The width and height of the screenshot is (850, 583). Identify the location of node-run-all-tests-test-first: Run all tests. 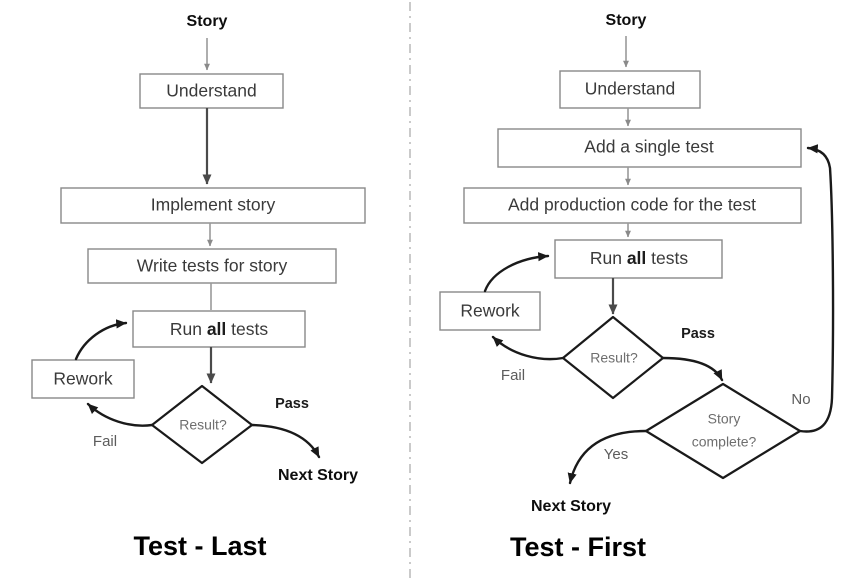
(638, 259).